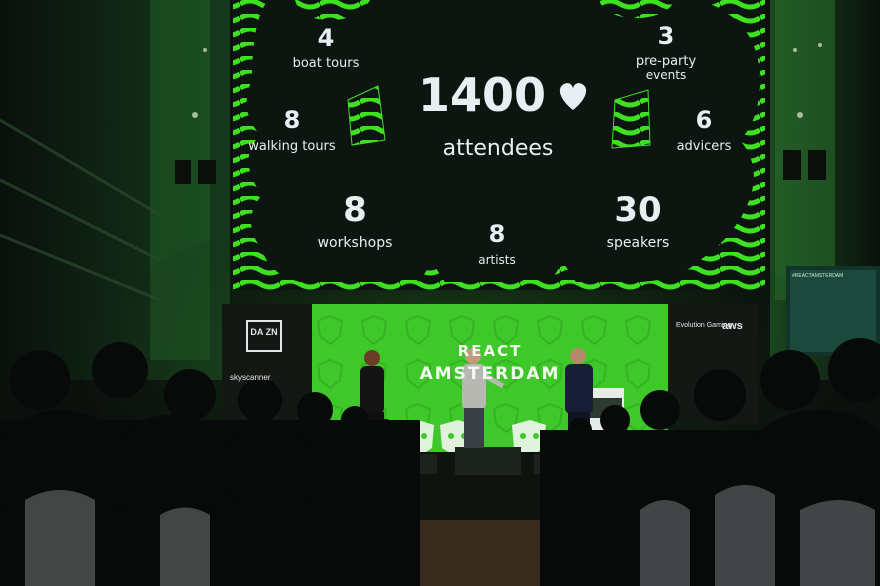 This screenshot has width=880, height=586. What do you see at coordinates (704, 120) in the screenshot?
I see `stat-advicers-value: 6` at bounding box center [704, 120].